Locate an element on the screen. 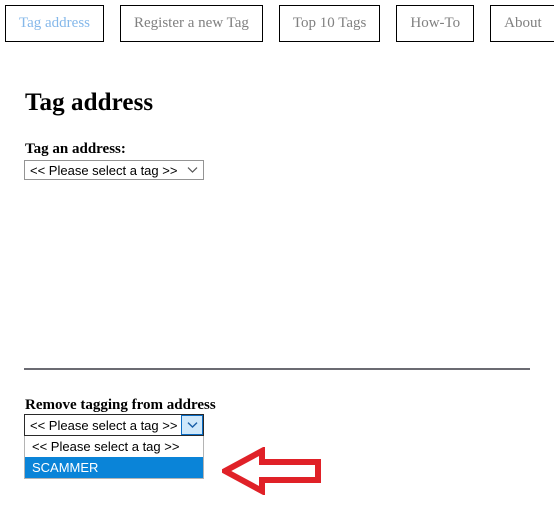 This screenshot has height=508, width=554. tab-label: Register a new Tag is located at coordinates (191, 23).